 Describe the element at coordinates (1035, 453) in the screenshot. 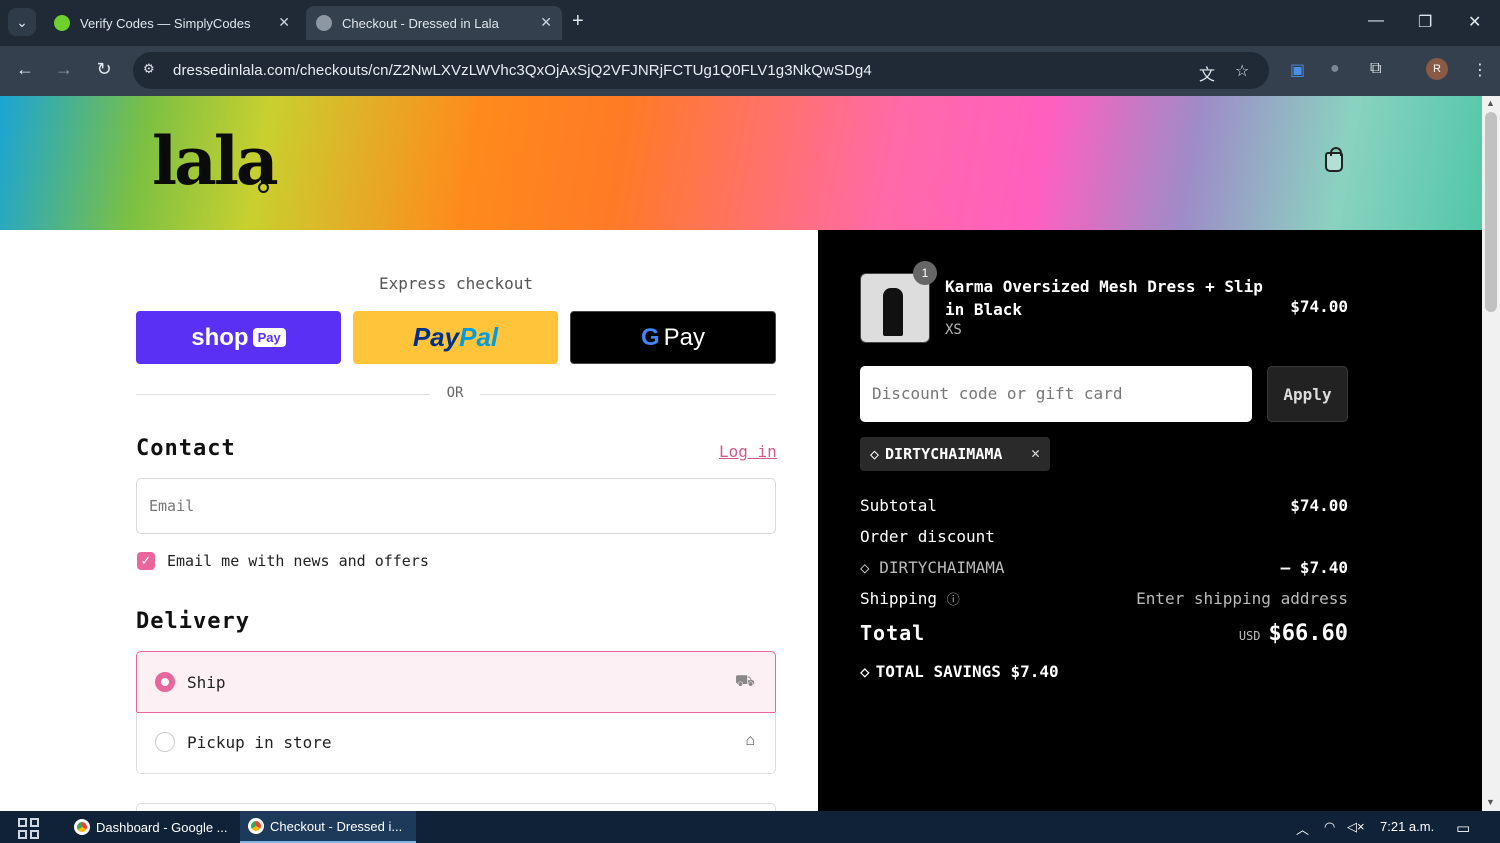

I see `remove-discount-icon: ✕` at that location.